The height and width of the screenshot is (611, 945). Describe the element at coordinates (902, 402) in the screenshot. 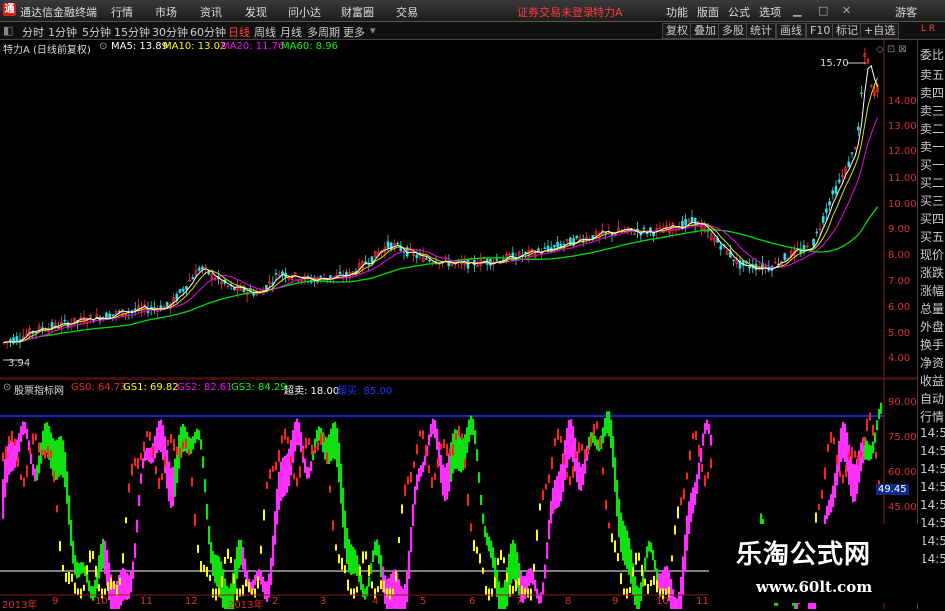

I see `indicator-tick: 90.00` at that location.